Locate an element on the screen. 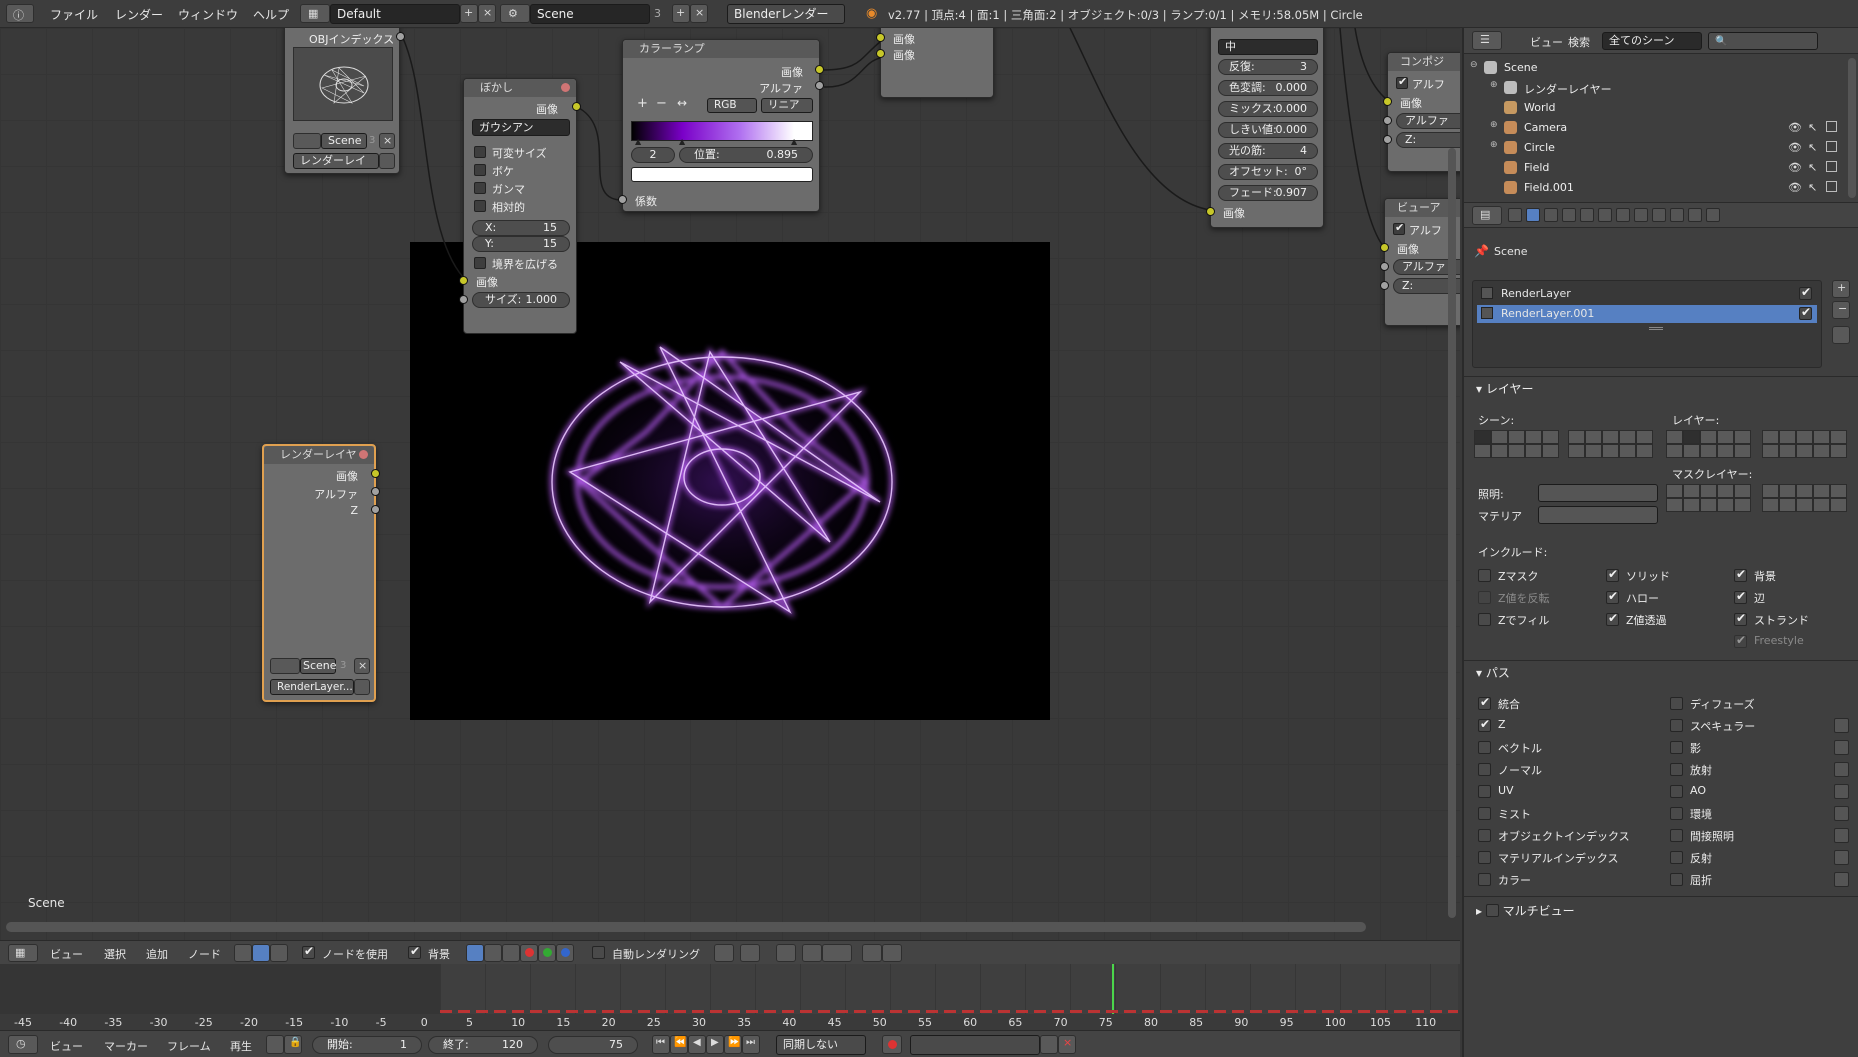 The image size is (1858, 1057). active-stop-index: 2 is located at coordinates (653, 155).